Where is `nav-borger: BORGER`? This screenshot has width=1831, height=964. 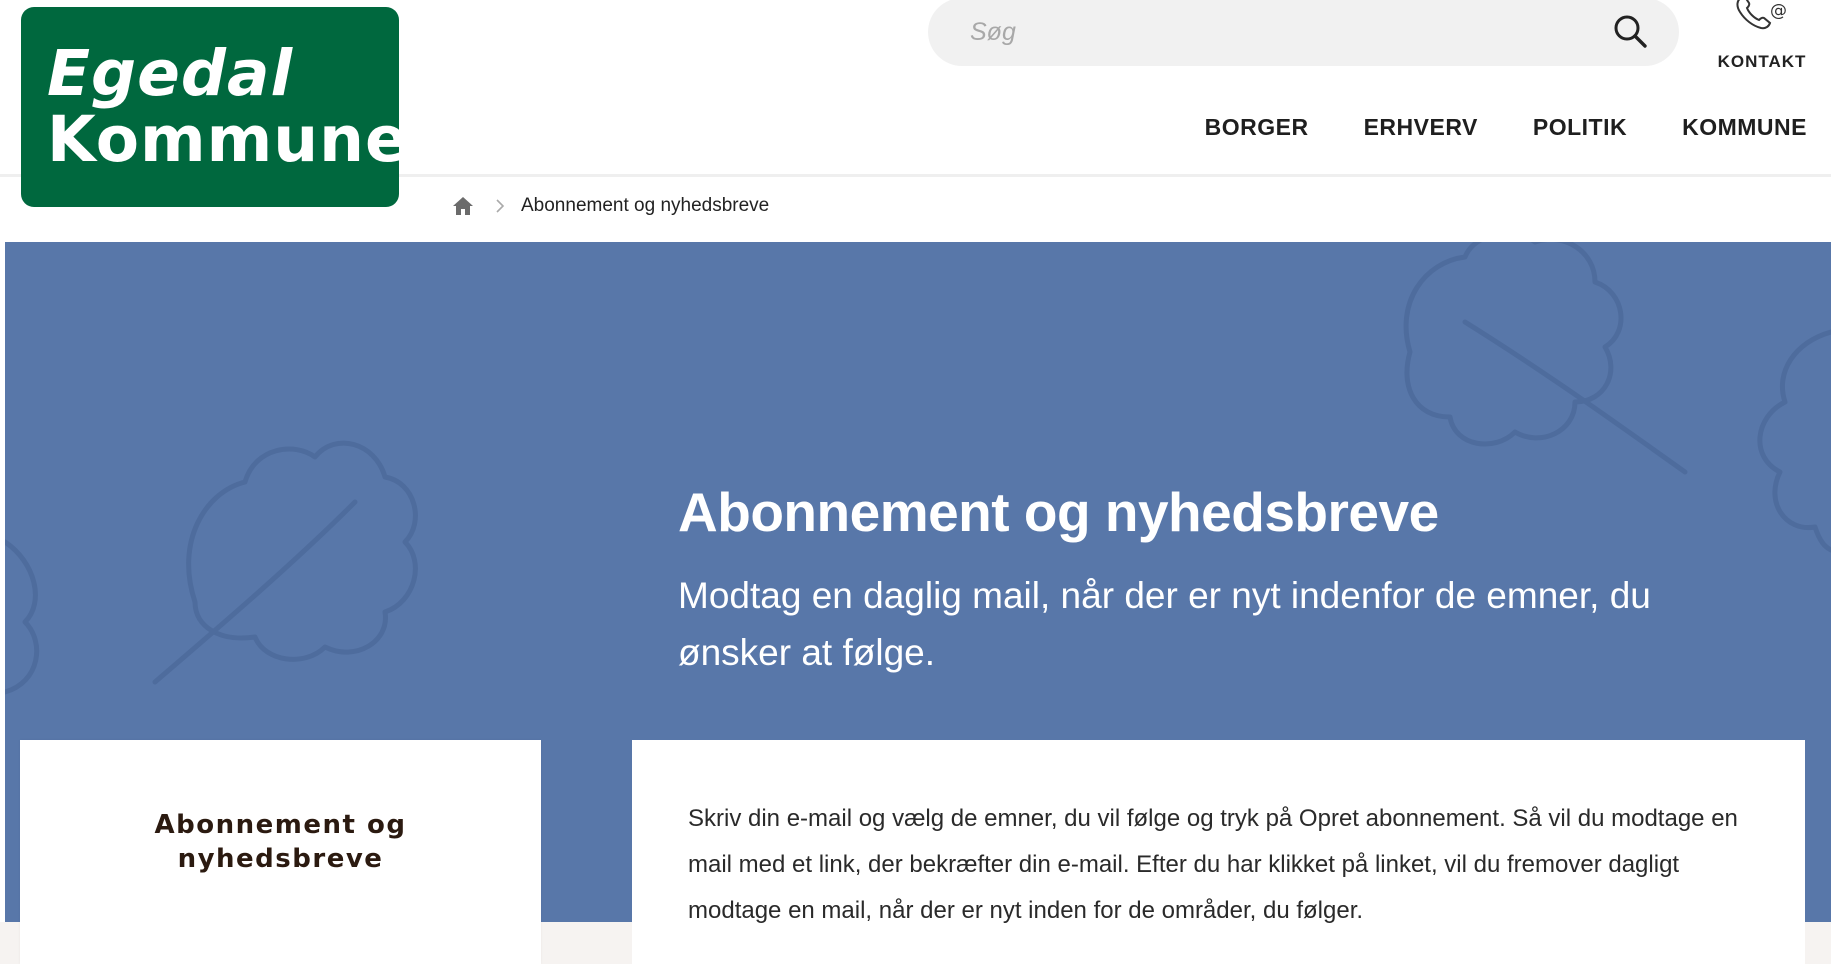
nav-borger: BORGER is located at coordinates (1257, 127).